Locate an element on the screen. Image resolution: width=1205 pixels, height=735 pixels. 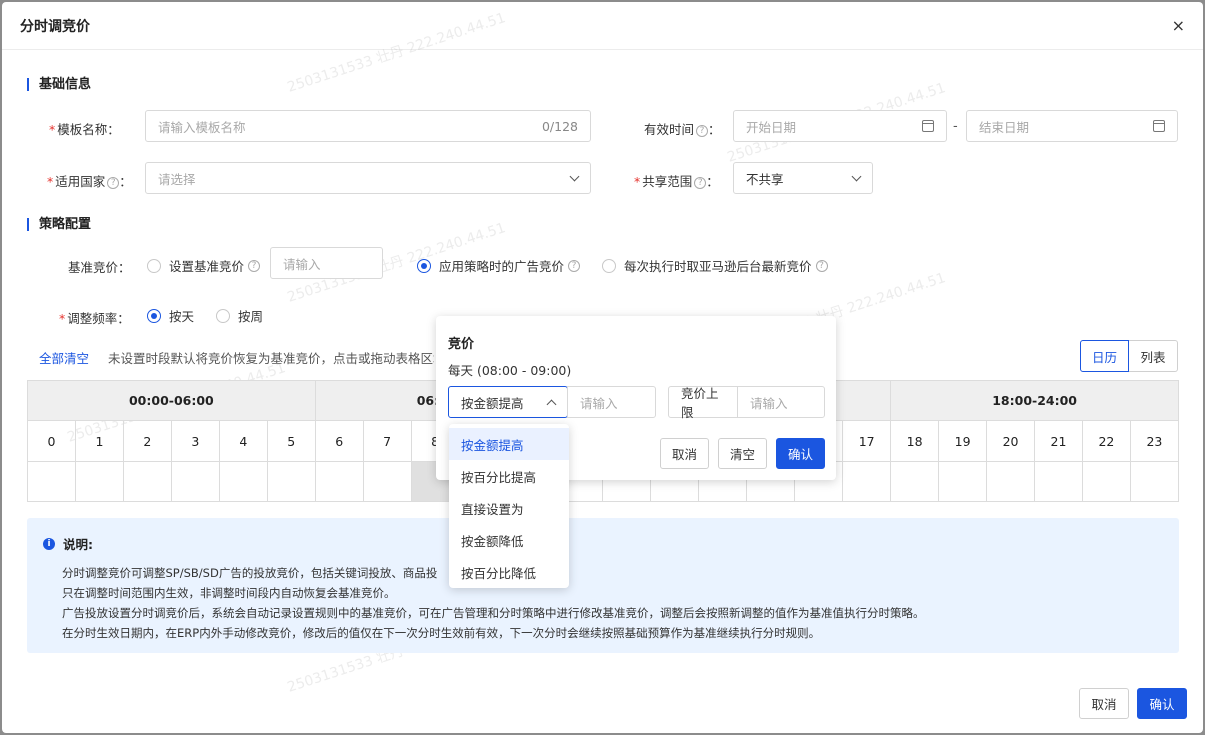
share-scope-value: 不共享 is located at coordinates (765, 179).